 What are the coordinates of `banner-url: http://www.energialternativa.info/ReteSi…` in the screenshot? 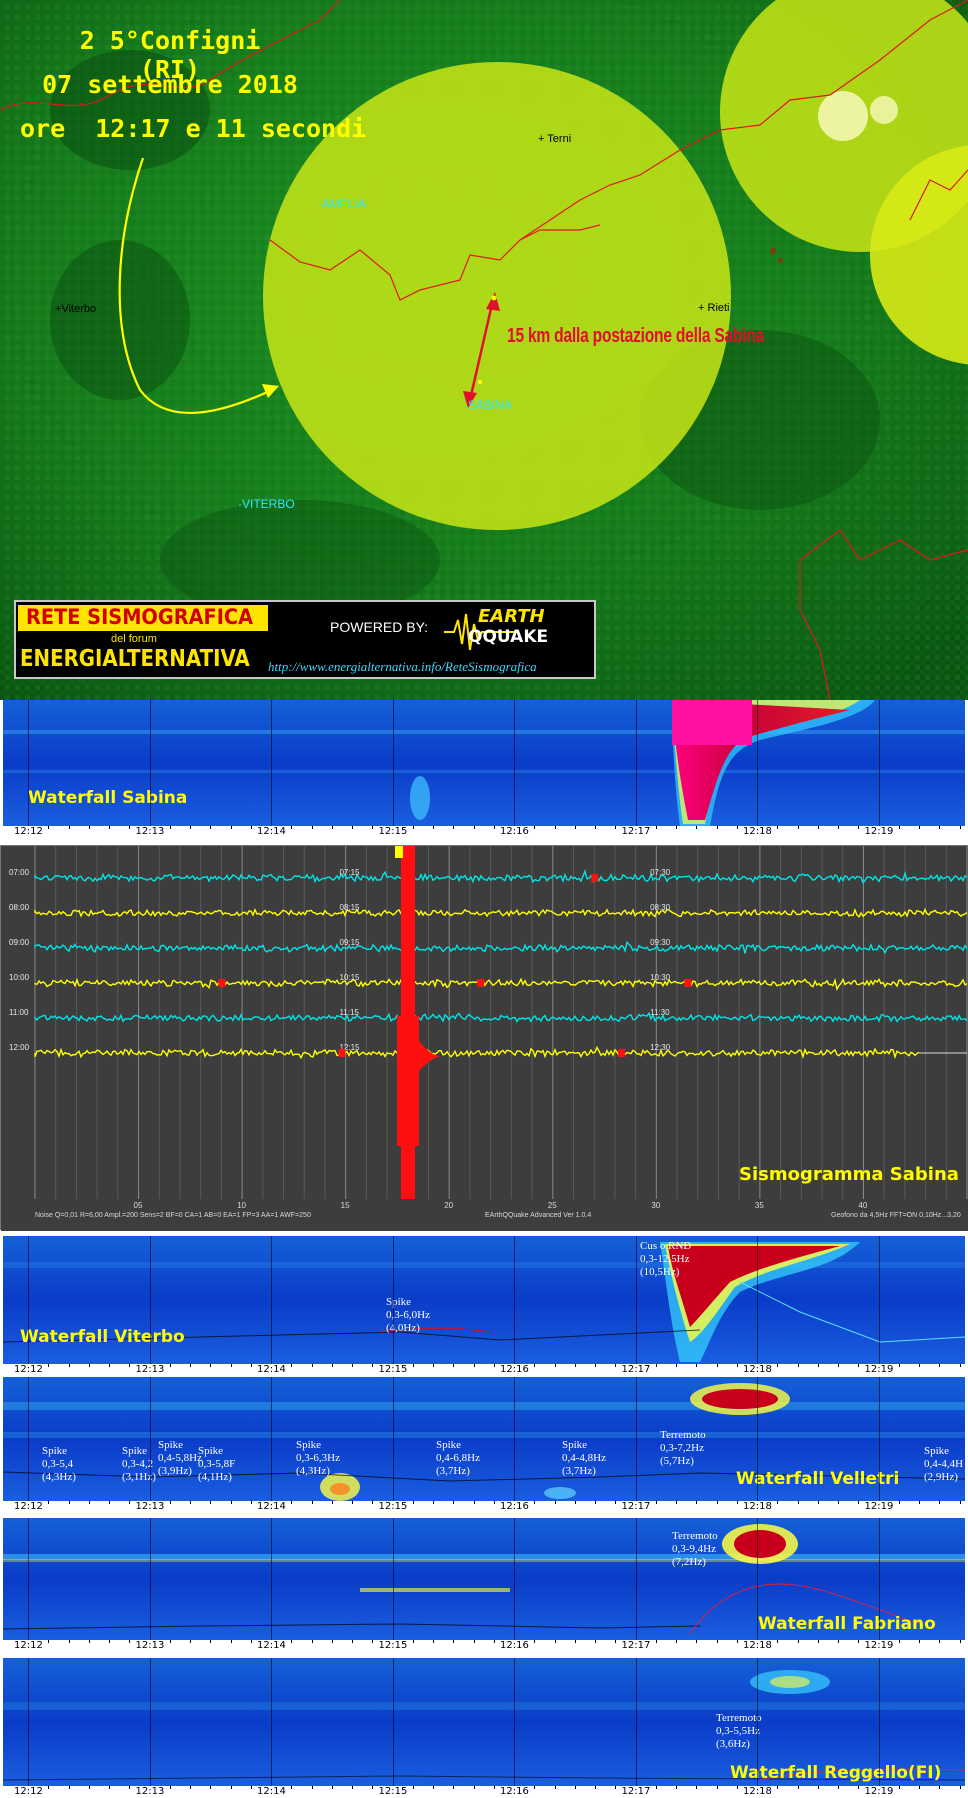 It's located at (402, 667).